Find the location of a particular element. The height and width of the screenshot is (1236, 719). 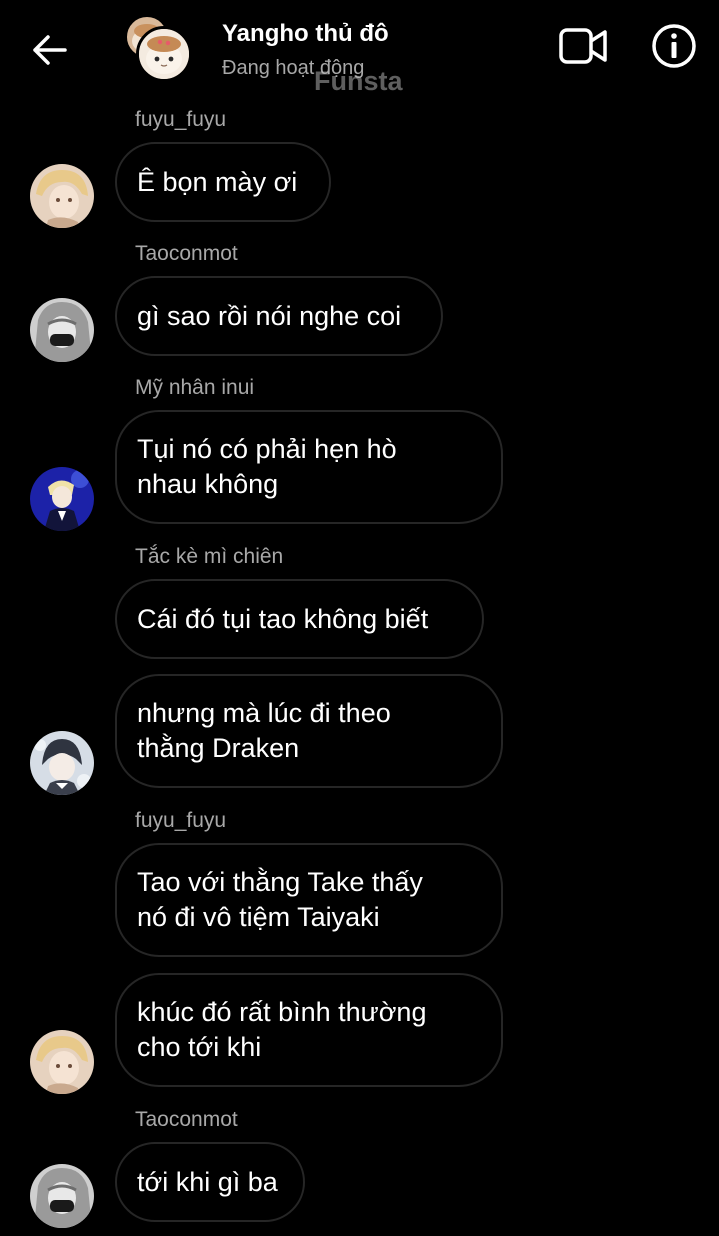

avatar-my-nhan-inui is located at coordinates (62, 499).